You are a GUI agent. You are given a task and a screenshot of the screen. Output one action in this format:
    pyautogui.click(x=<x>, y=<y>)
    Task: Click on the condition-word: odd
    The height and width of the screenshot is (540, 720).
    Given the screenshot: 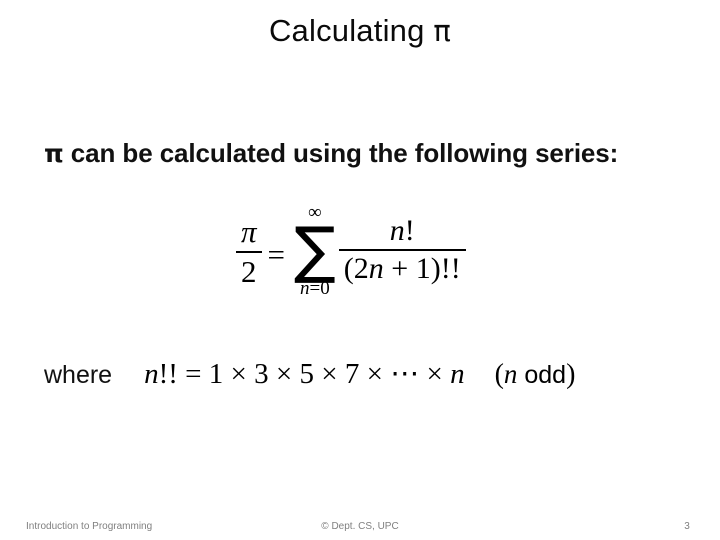 What is the action you would take?
    pyautogui.click(x=542, y=375)
    